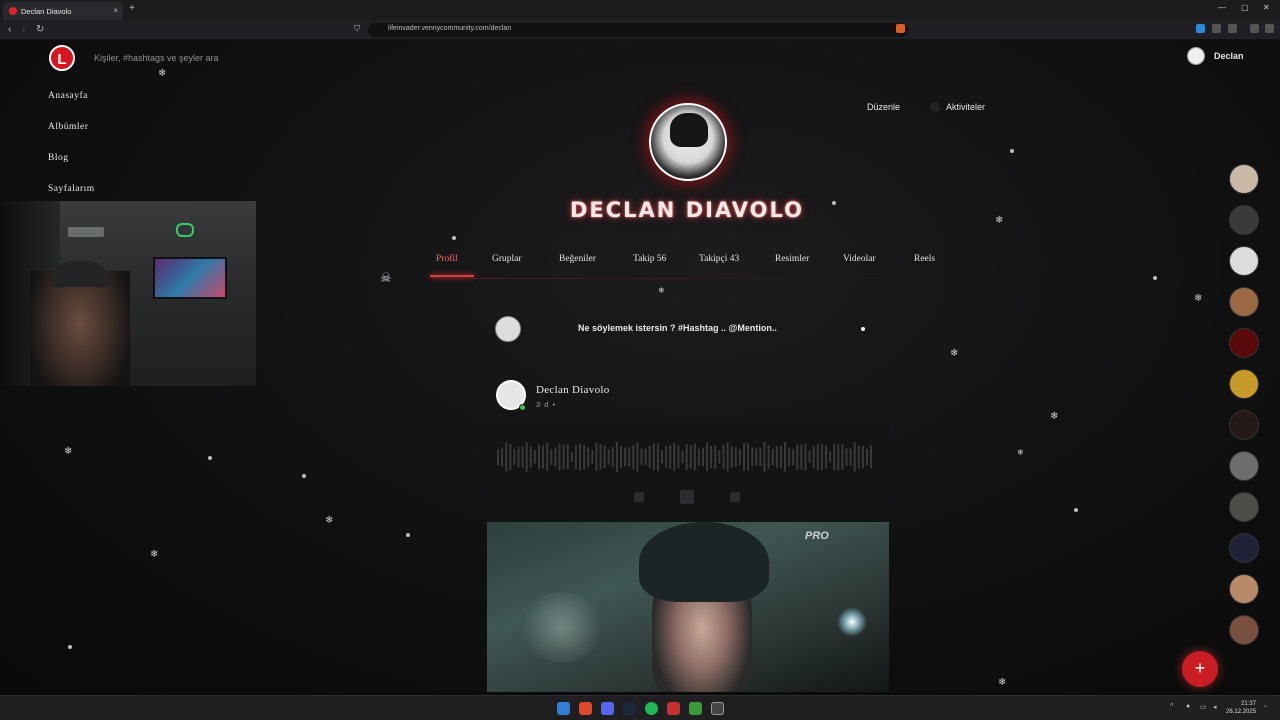 Image resolution: width=1280 pixels, height=720 pixels. What do you see at coordinates (666, 259) in the screenshot?
I see `tab-takip: Takip 56` at bounding box center [666, 259].